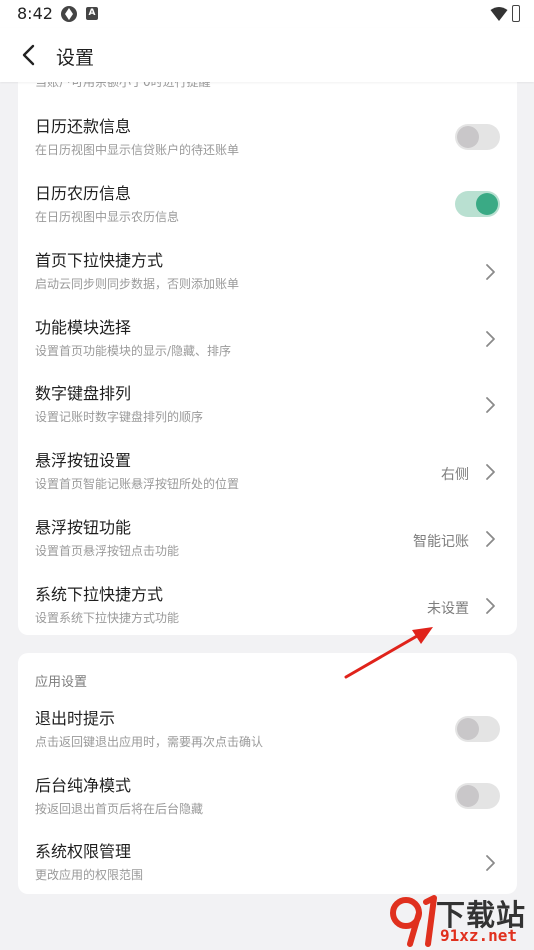 The width and height of the screenshot is (534, 950). Describe the element at coordinates (455, 475) in the screenshot. I see `row-value: 右侧` at that location.